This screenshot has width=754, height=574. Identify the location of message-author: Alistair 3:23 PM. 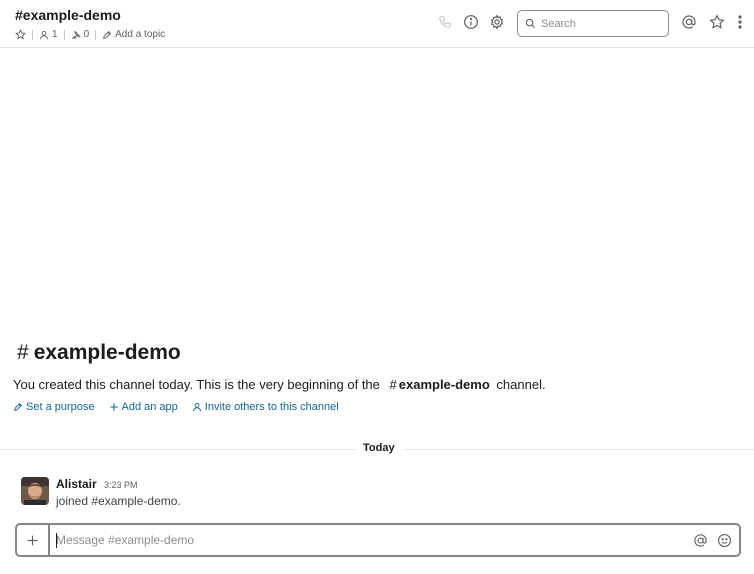
(97, 484).